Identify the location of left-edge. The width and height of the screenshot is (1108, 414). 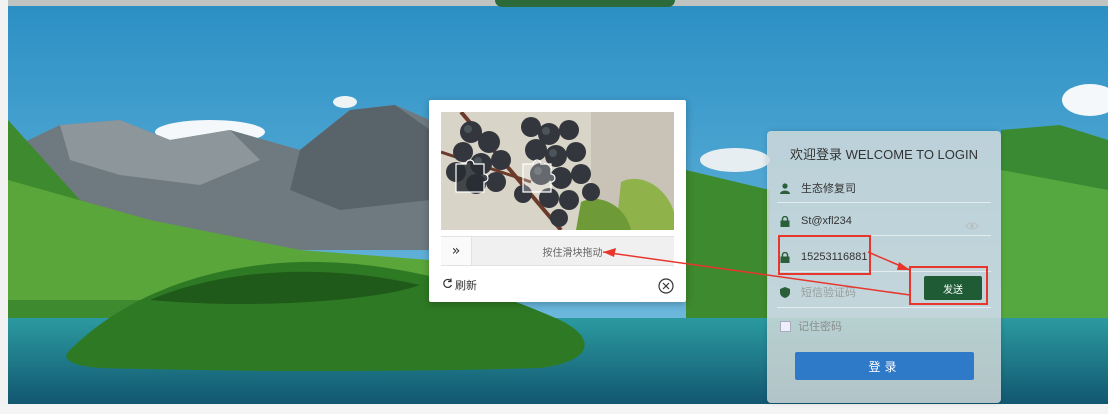
(4, 207).